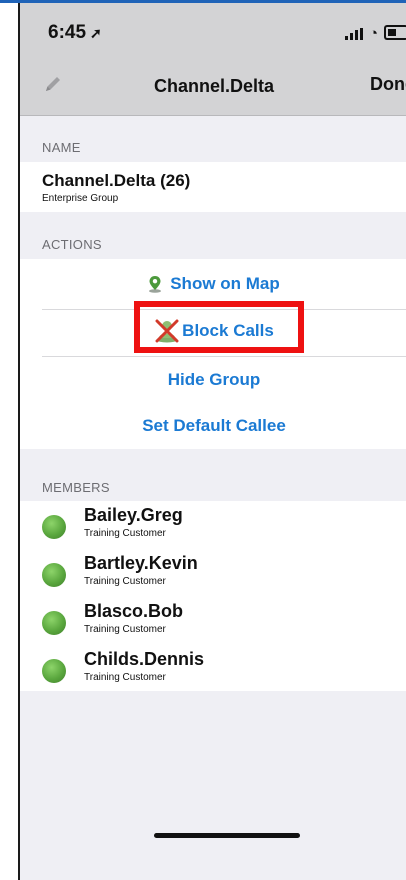 The width and height of the screenshot is (406, 880). Describe the element at coordinates (213, 669) in the screenshot. I see `list-item: Childs.Dennis Training Customer` at that location.